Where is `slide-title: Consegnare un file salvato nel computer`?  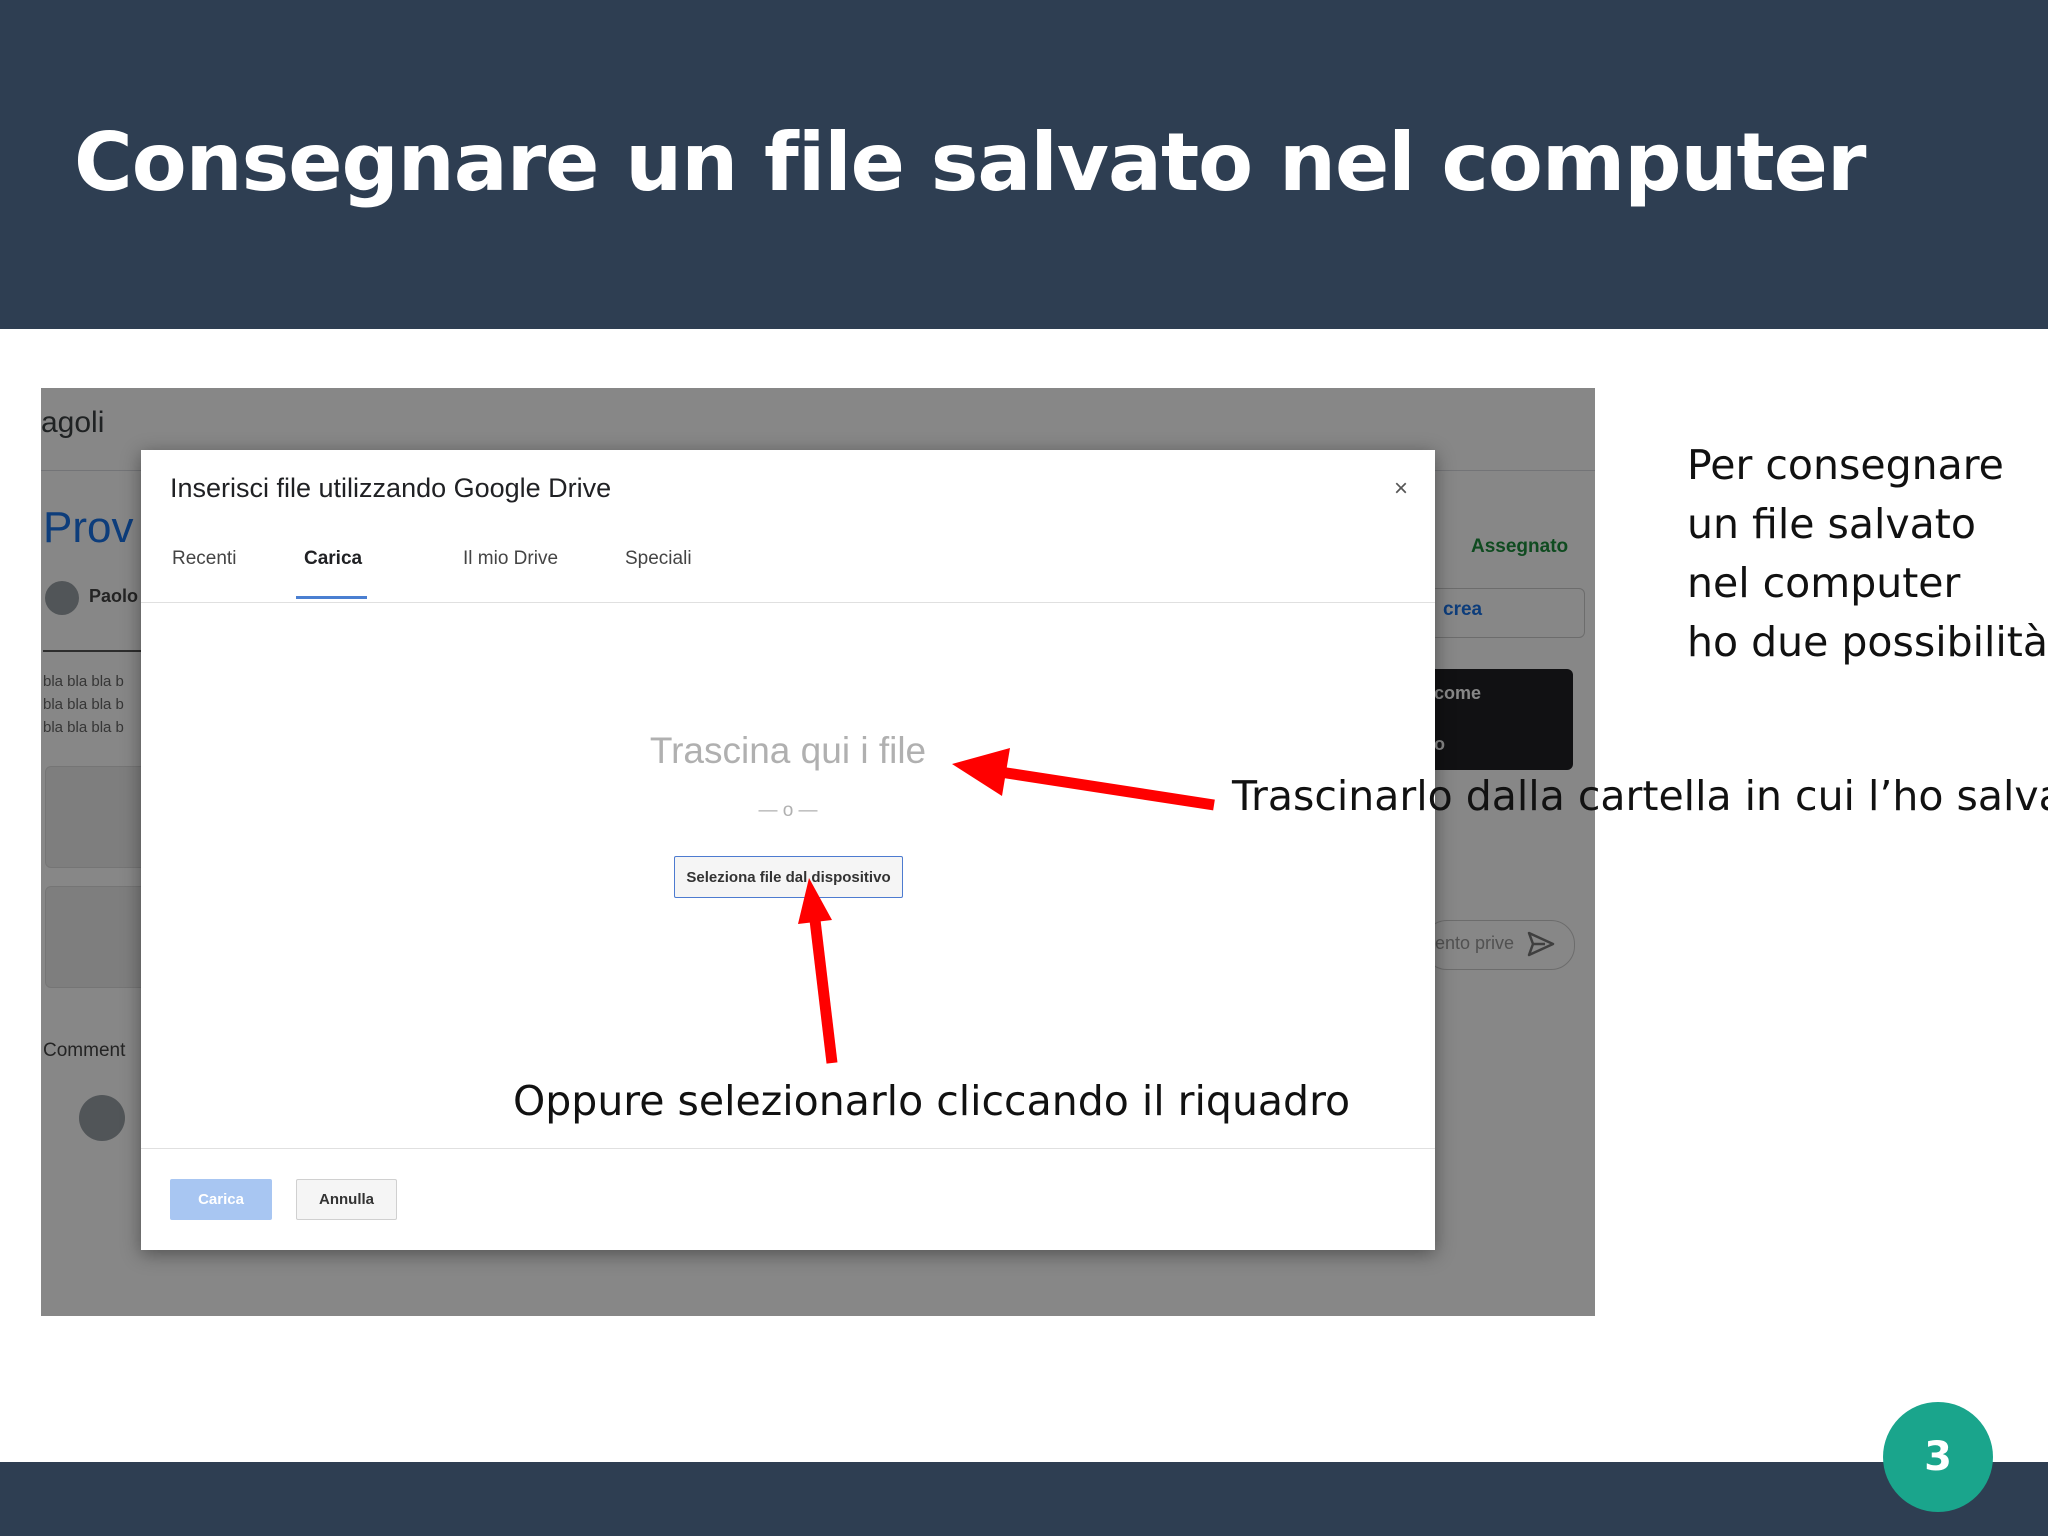
slide-title: Consegnare un file salvato nel computer is located at coordinates (970, 162).